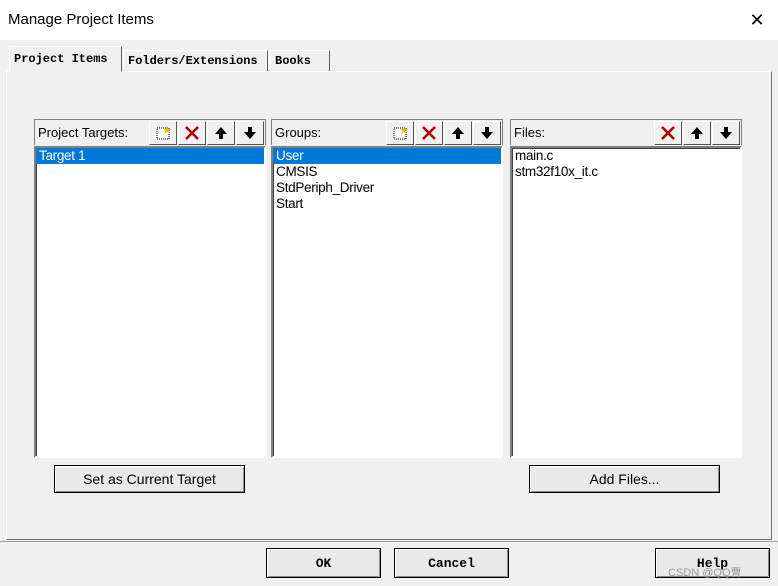  What do you see at coordinates (293, 61) in the screenshot?
I see `tab-label: Books` at bounding box center [293, 61].